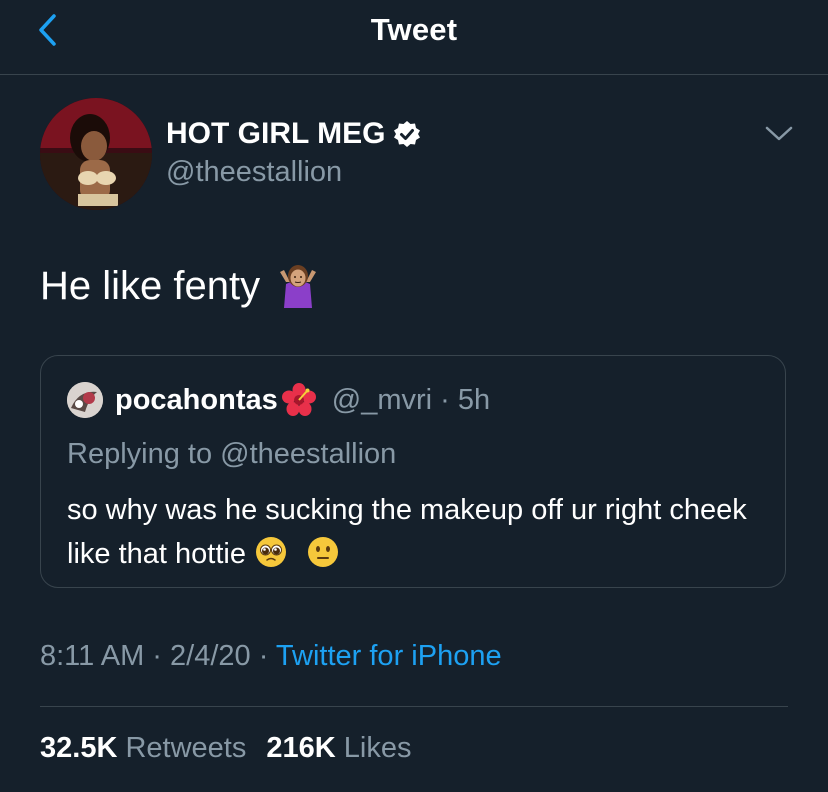 The height and width of the screenshot is (792, 828). Describe the element at coordinates (254, 172) in the screenshot. I see `author-handle: @theestallion` at that location.